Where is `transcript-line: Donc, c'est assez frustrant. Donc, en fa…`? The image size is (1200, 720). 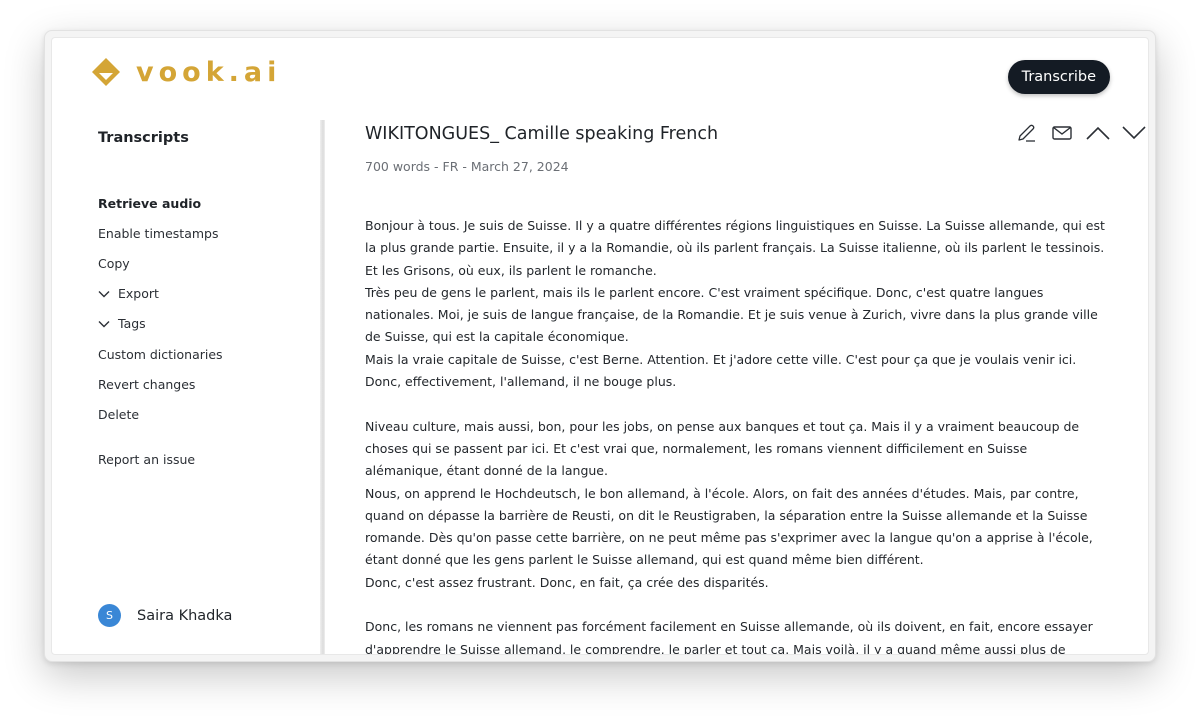 transcript-line: Donc, c'est assez frustrant. Donc, en fa… is located at coordinates (567, 582).